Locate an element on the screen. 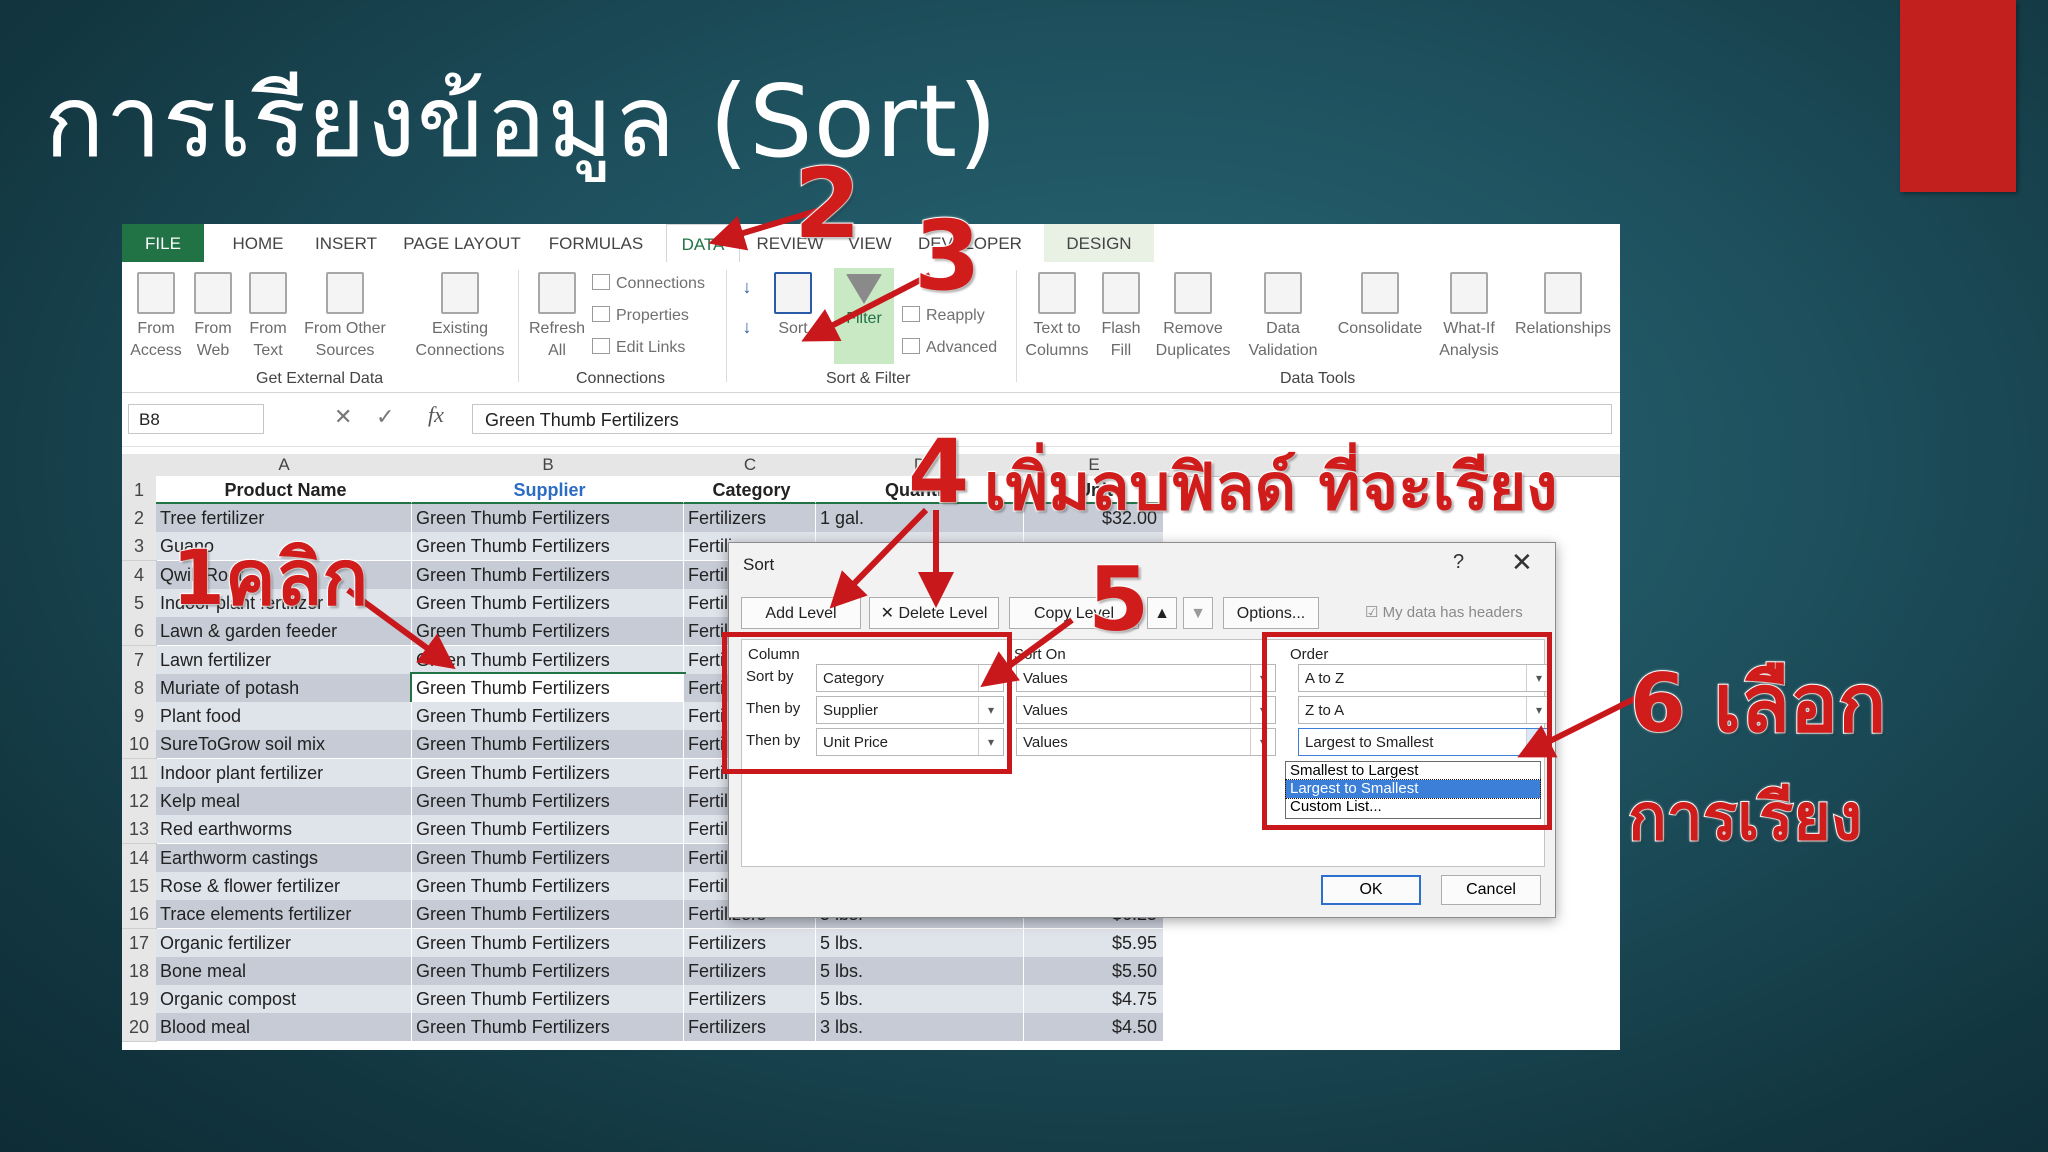 This screenshot has height=1152, width=2048. row-number: 6 is located at coordinates (139, 632).